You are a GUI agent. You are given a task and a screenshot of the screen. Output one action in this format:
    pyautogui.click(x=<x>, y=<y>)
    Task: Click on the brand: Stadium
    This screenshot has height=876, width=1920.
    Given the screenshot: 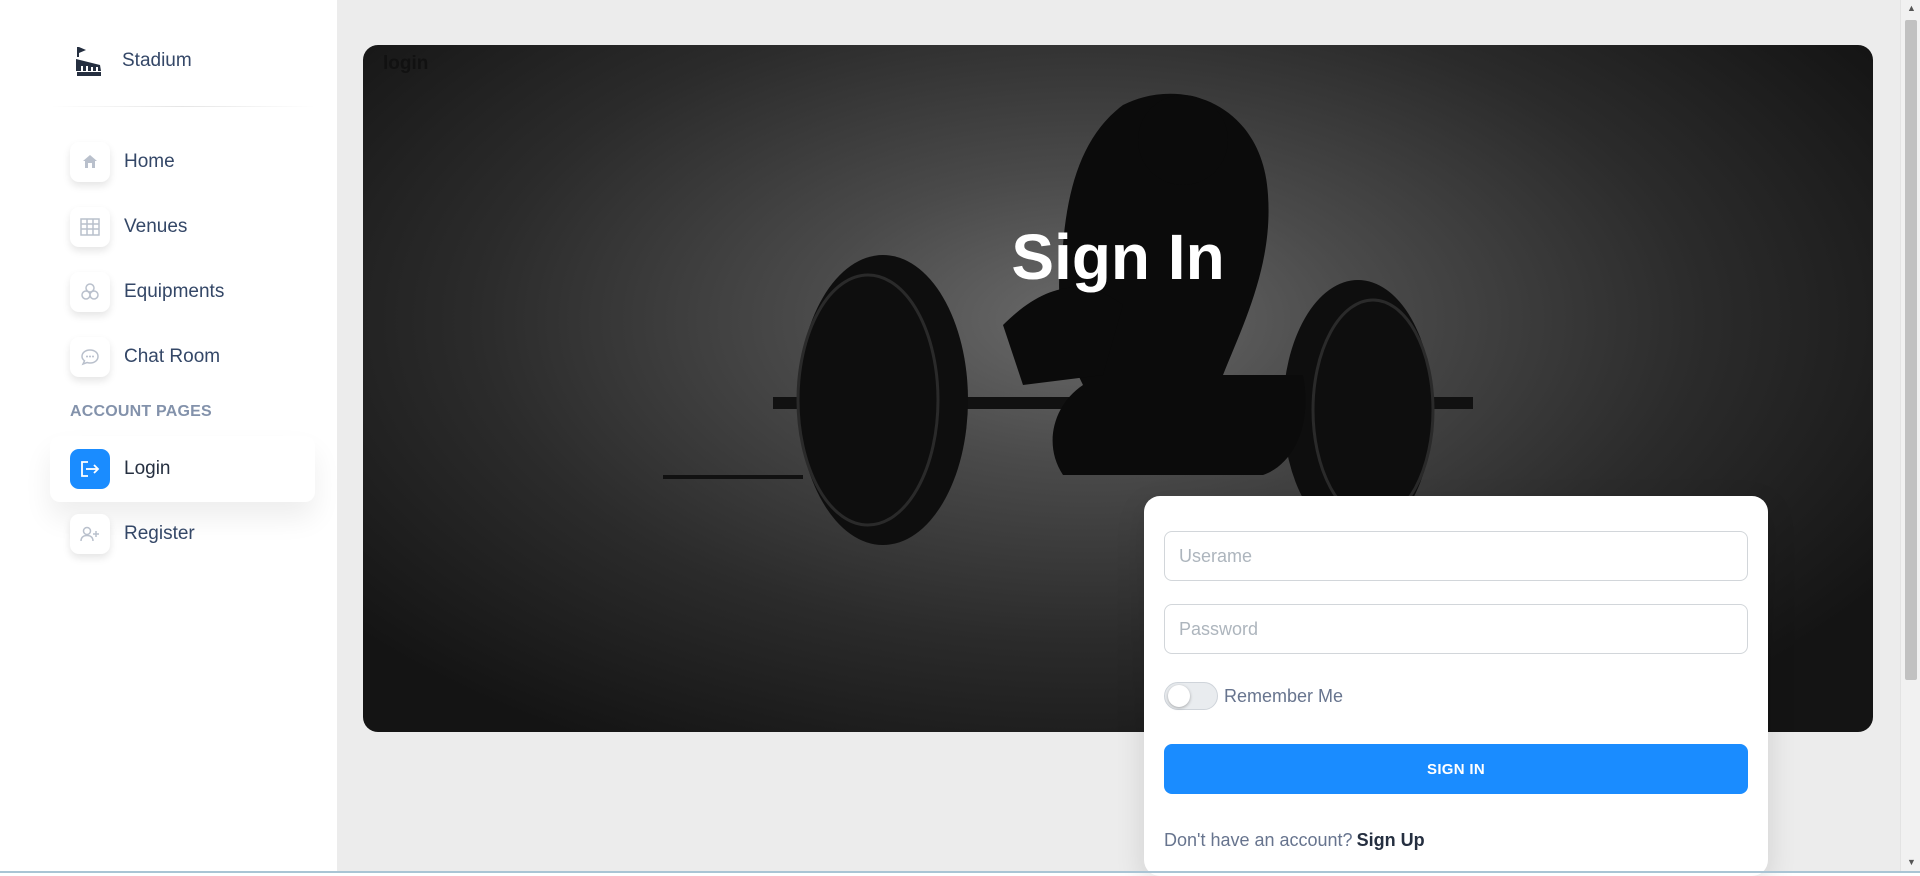 What is the action you would take?
    pyautogui.click(x=132, y=61)
    